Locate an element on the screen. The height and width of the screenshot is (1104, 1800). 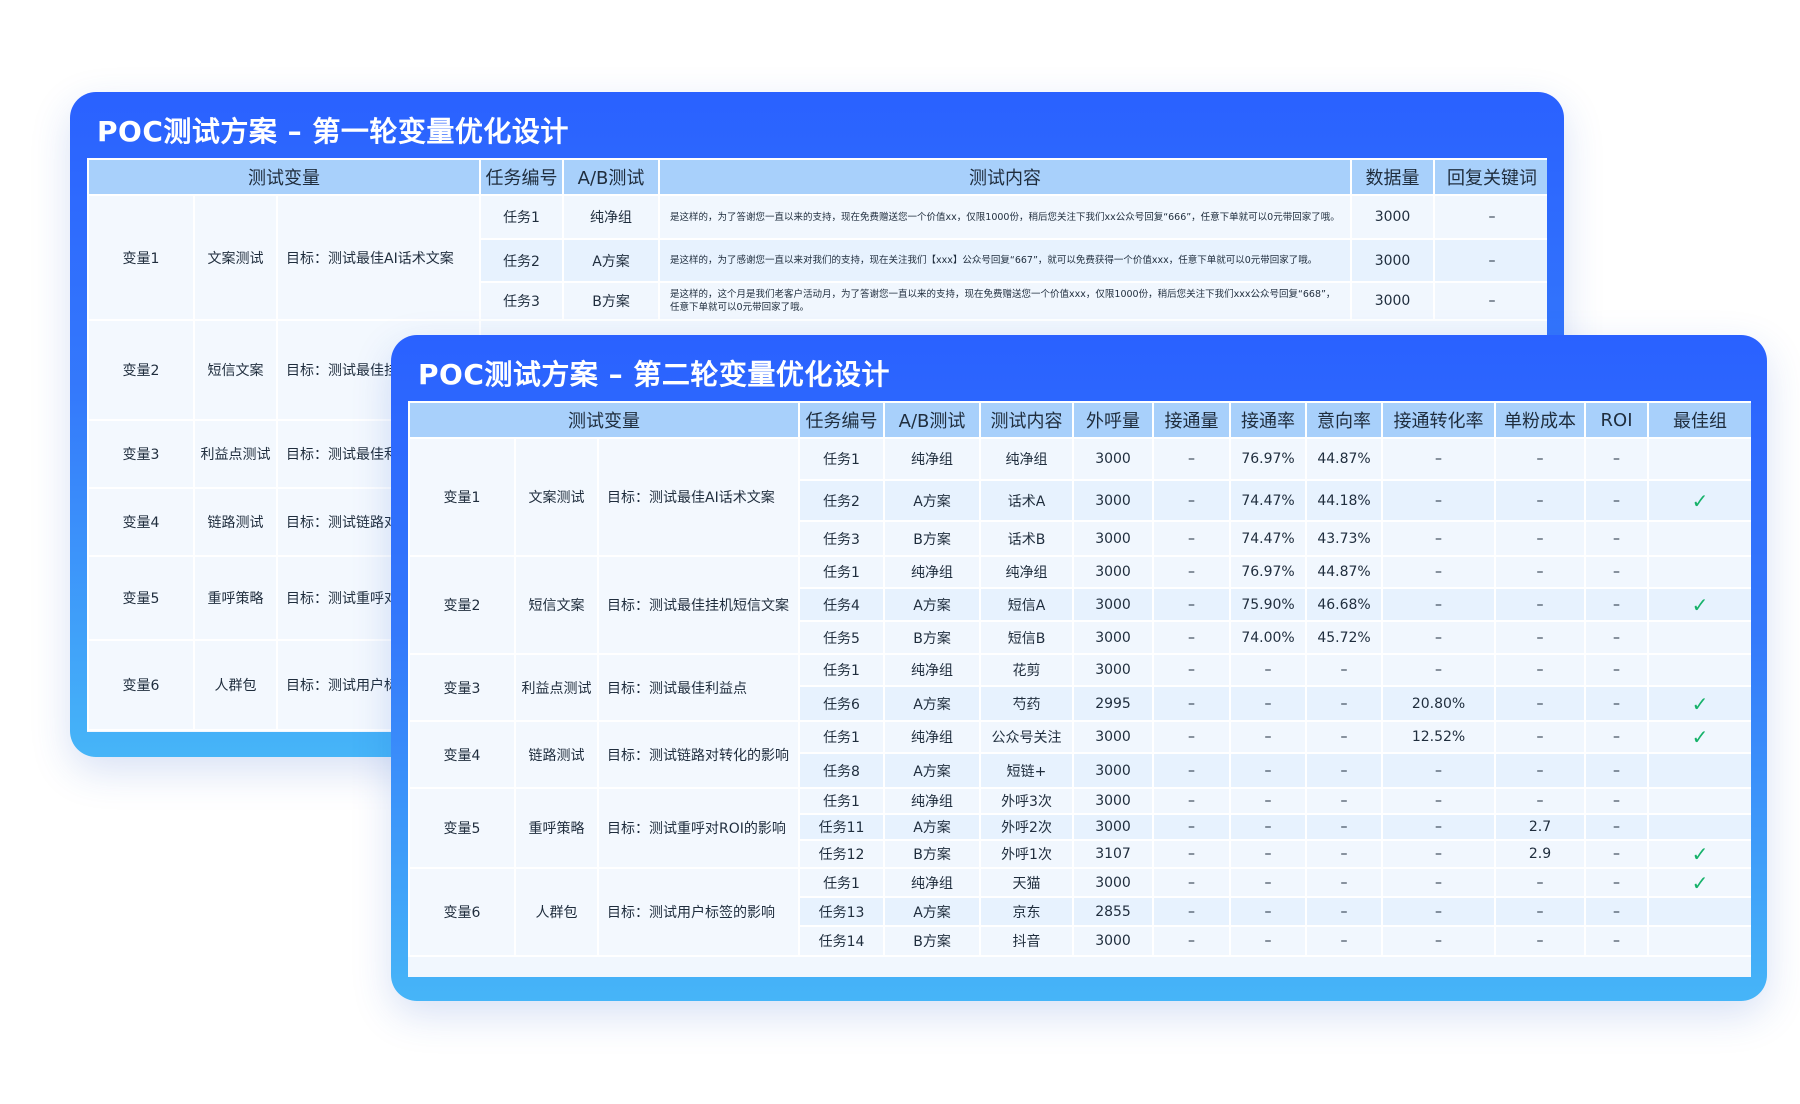
calls-cell: 3107 is located at coordinates (1113, 854).